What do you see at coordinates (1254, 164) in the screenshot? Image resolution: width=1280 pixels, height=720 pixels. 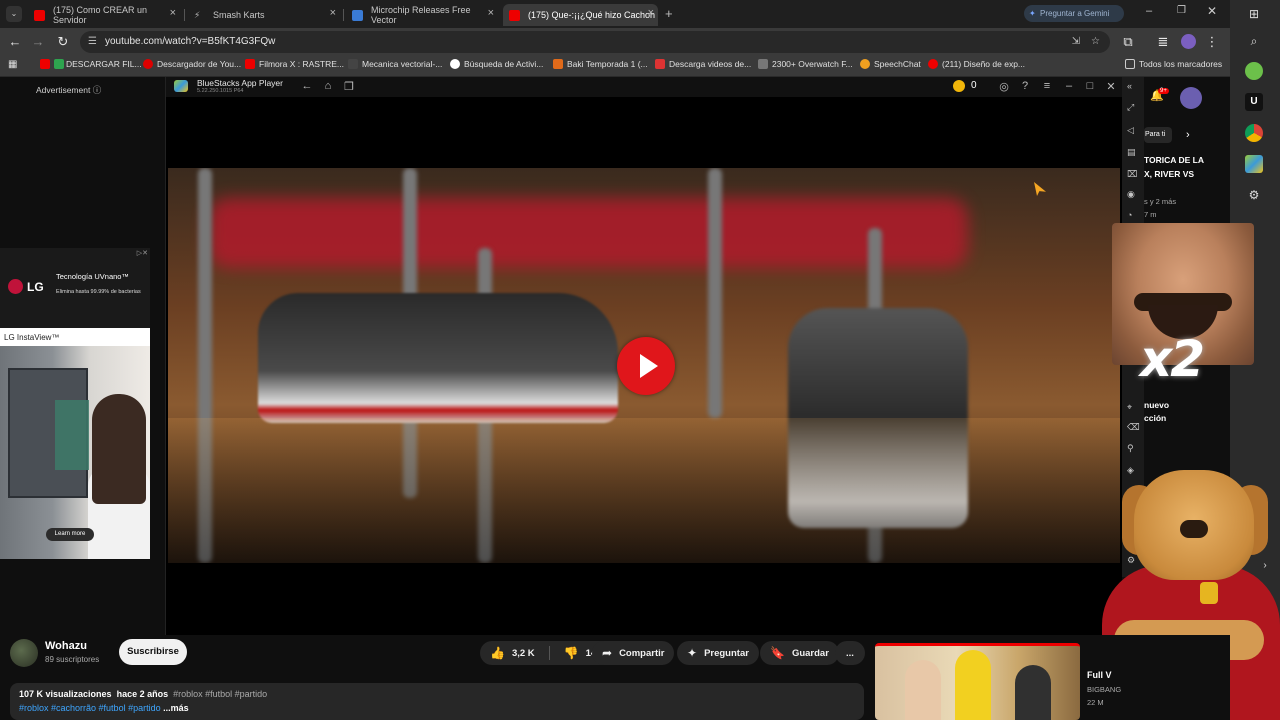 I see `bluestacks-icon` at bounding box center [1254, 164].